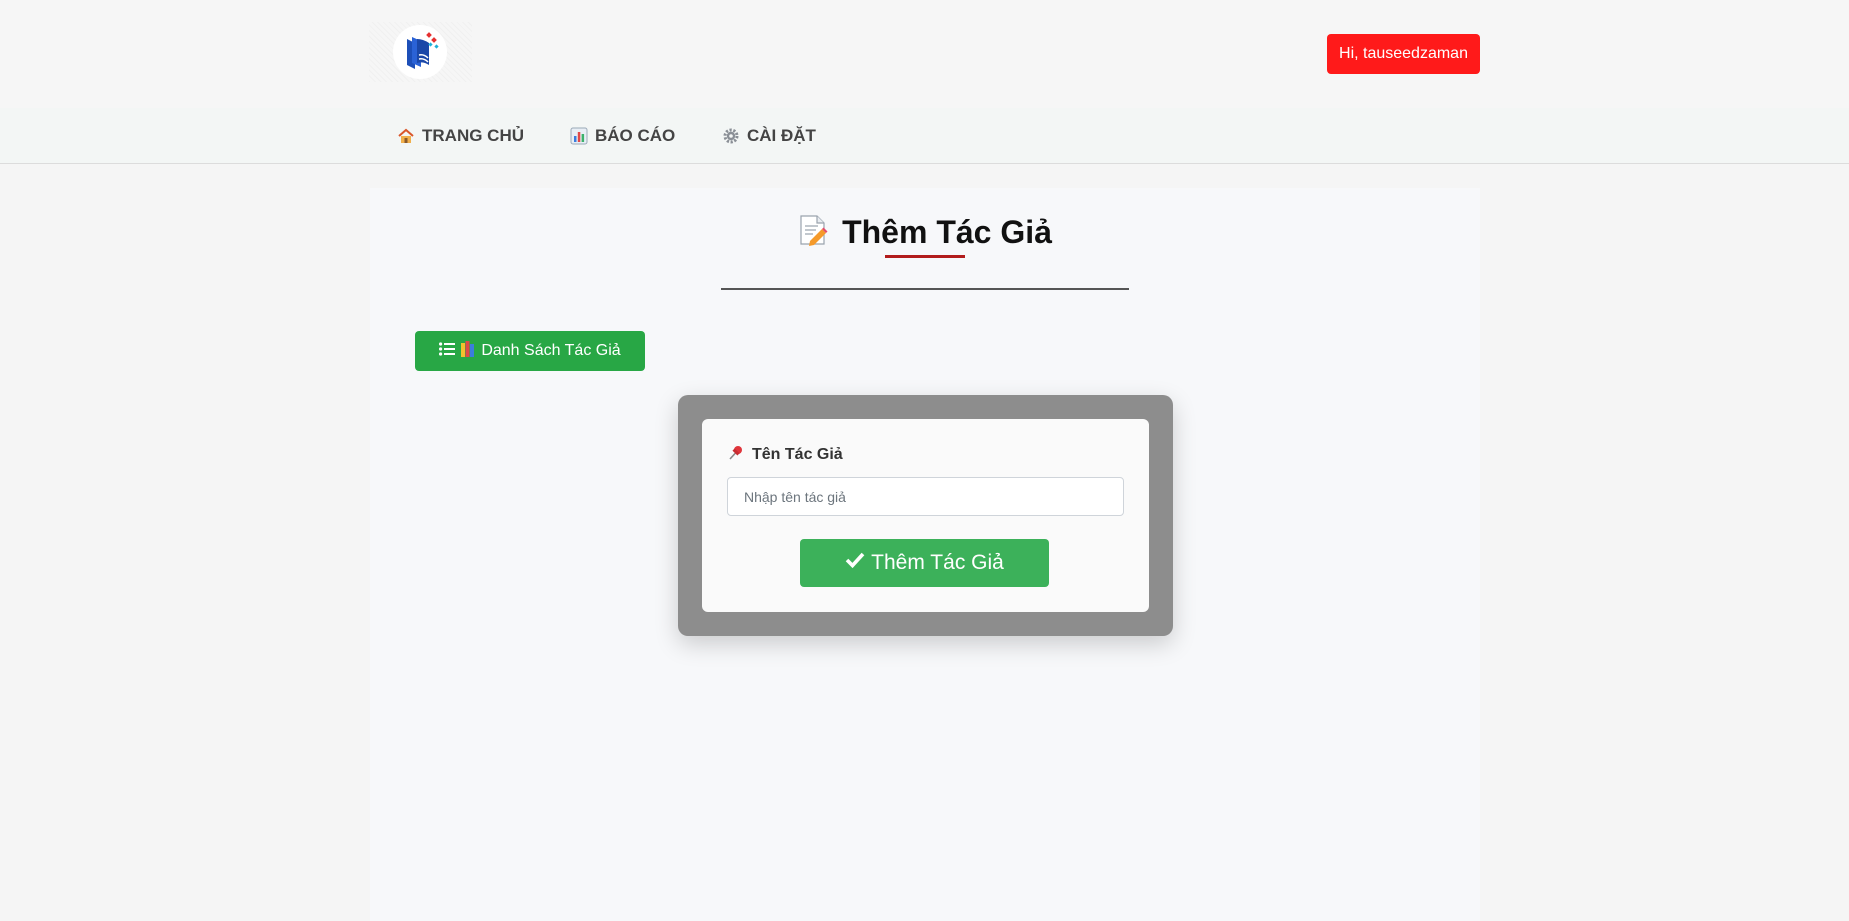 This screenshot has width=1849, height=921. I want to click on nav-item-label: TRANG CHỦ, so click(473, 135).